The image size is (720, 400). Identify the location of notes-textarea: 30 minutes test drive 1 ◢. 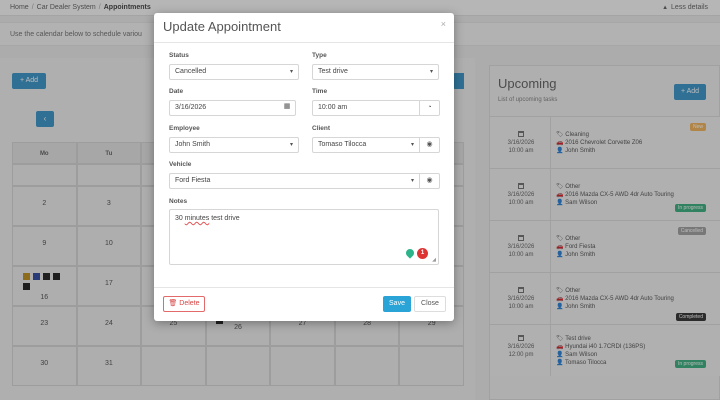
(304, 237).